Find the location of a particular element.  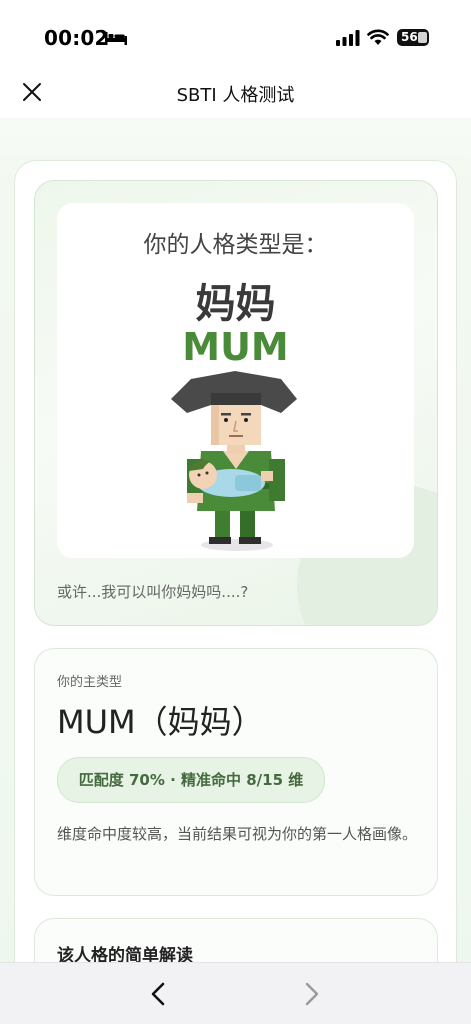

personality-type-cn: 妈妈 is located at coordinates (235, 304).